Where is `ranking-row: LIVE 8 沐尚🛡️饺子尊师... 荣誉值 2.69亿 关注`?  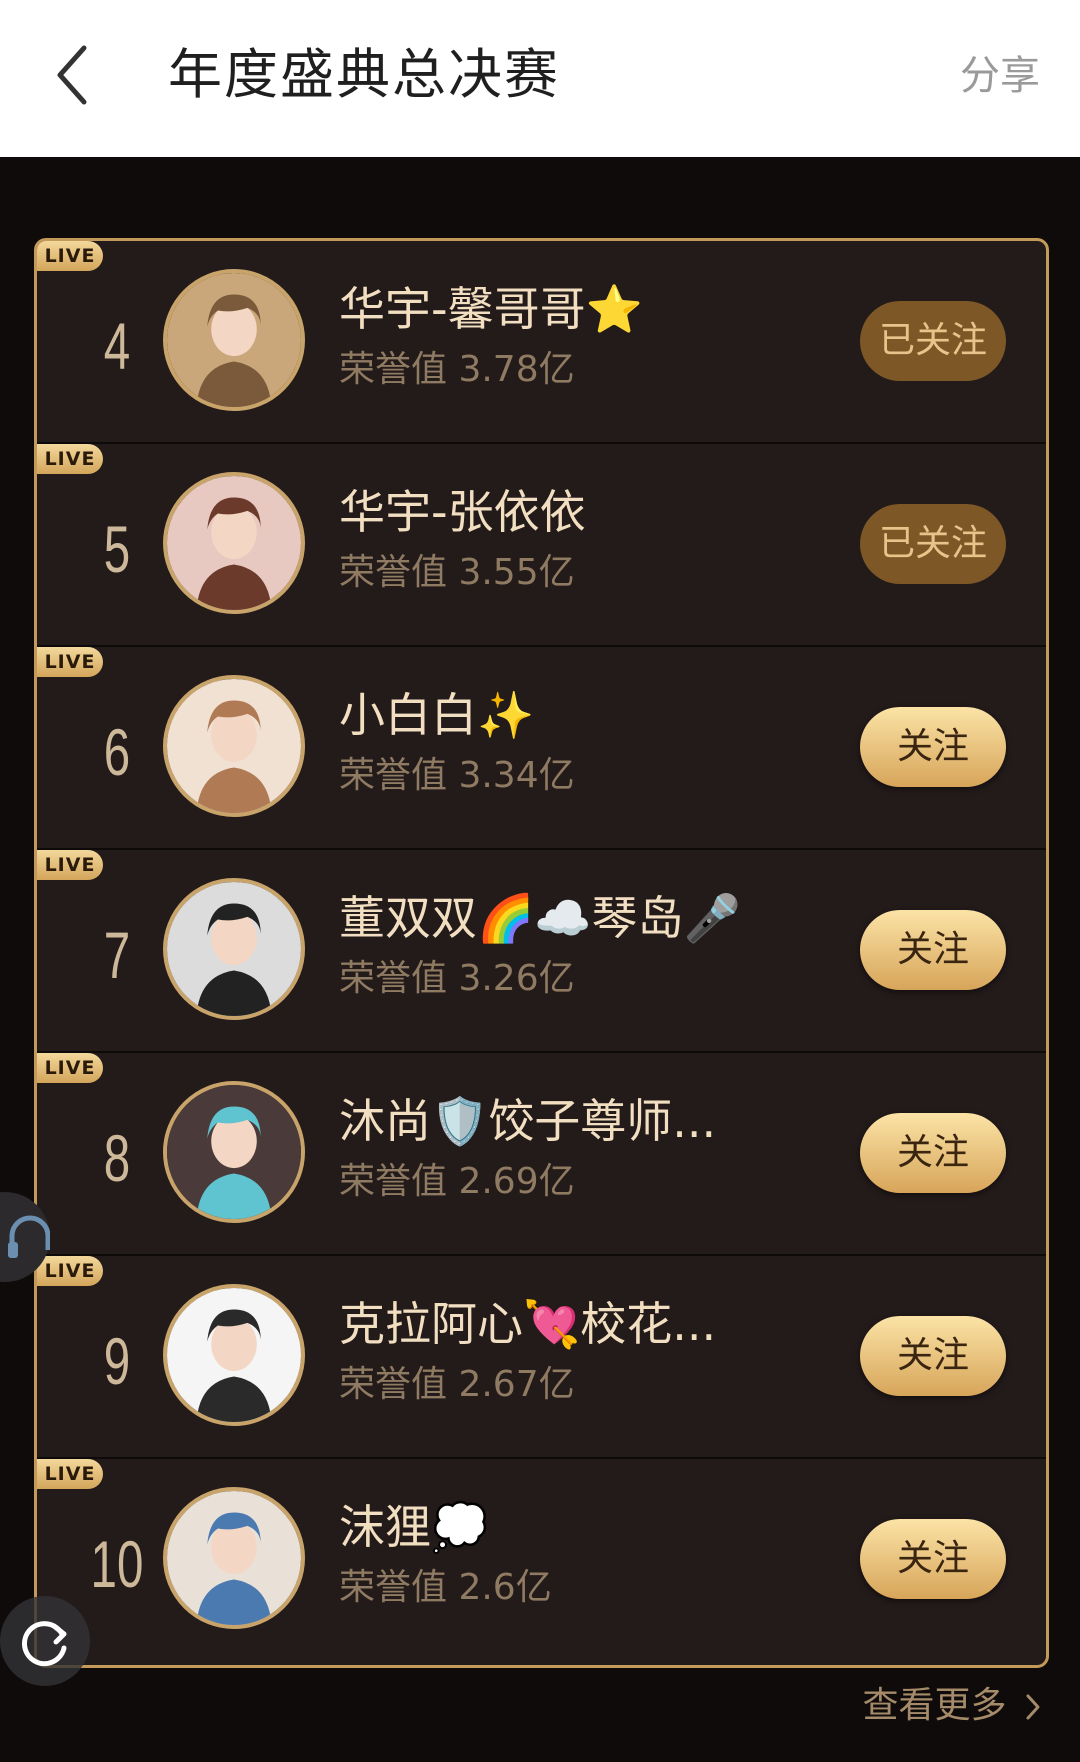 ranking-row: LIVE 8 沐尚🛡️饺子尊师... 荣誉值 2.69亿 关注 is located at coordinates (541, 1154).